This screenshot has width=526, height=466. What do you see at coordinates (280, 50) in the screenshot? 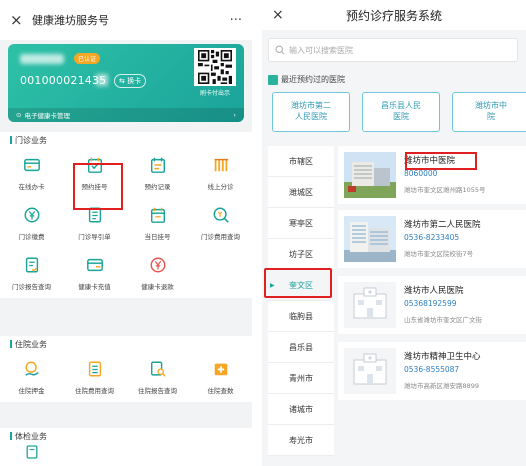
I see `search-icon` at bounding box center [280, 50].